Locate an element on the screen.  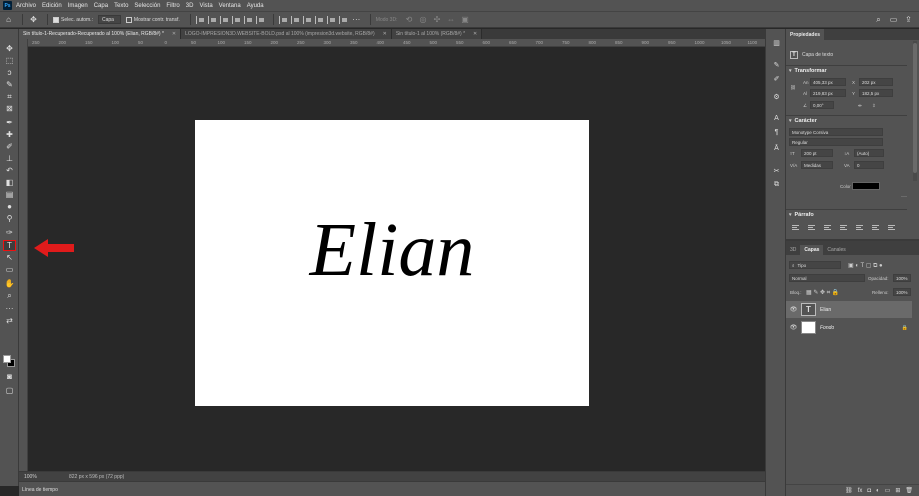
distribute-top-icon is located at coordinates (283, 19).